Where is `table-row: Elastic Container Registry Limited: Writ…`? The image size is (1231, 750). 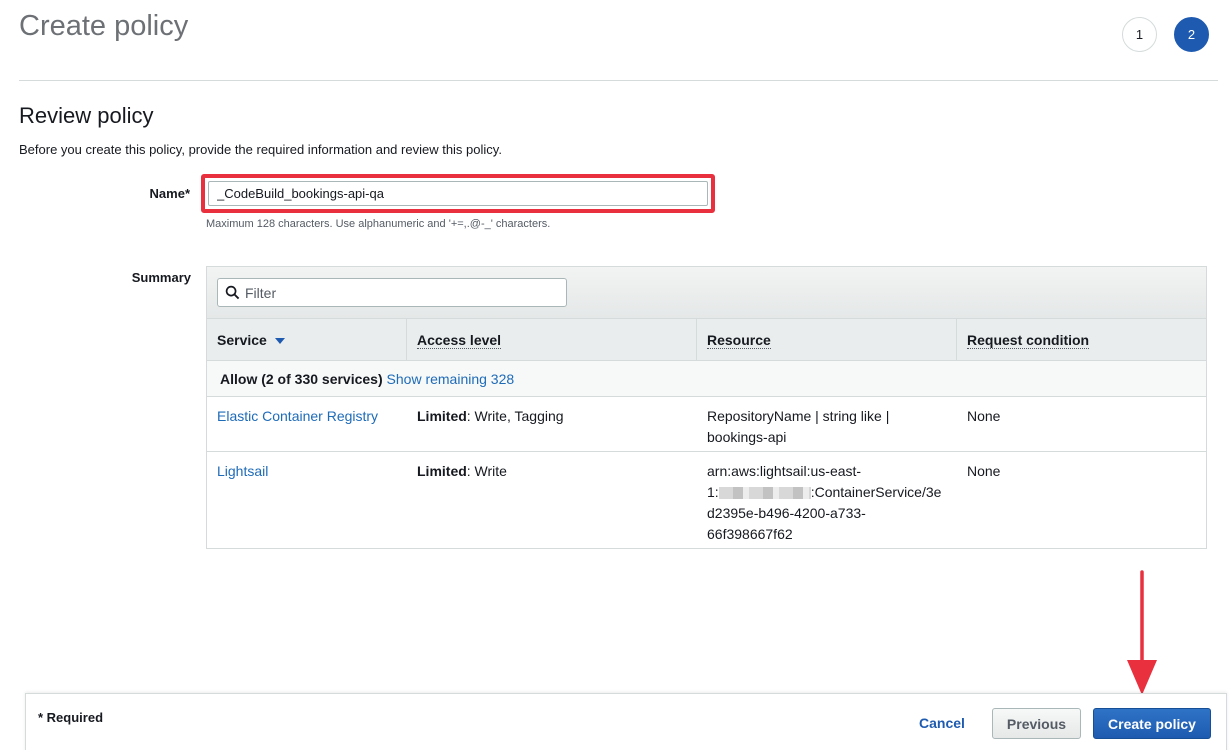
table-row: Elastic Container Registry Limited: Writ… is located at coordinates (706, 424).